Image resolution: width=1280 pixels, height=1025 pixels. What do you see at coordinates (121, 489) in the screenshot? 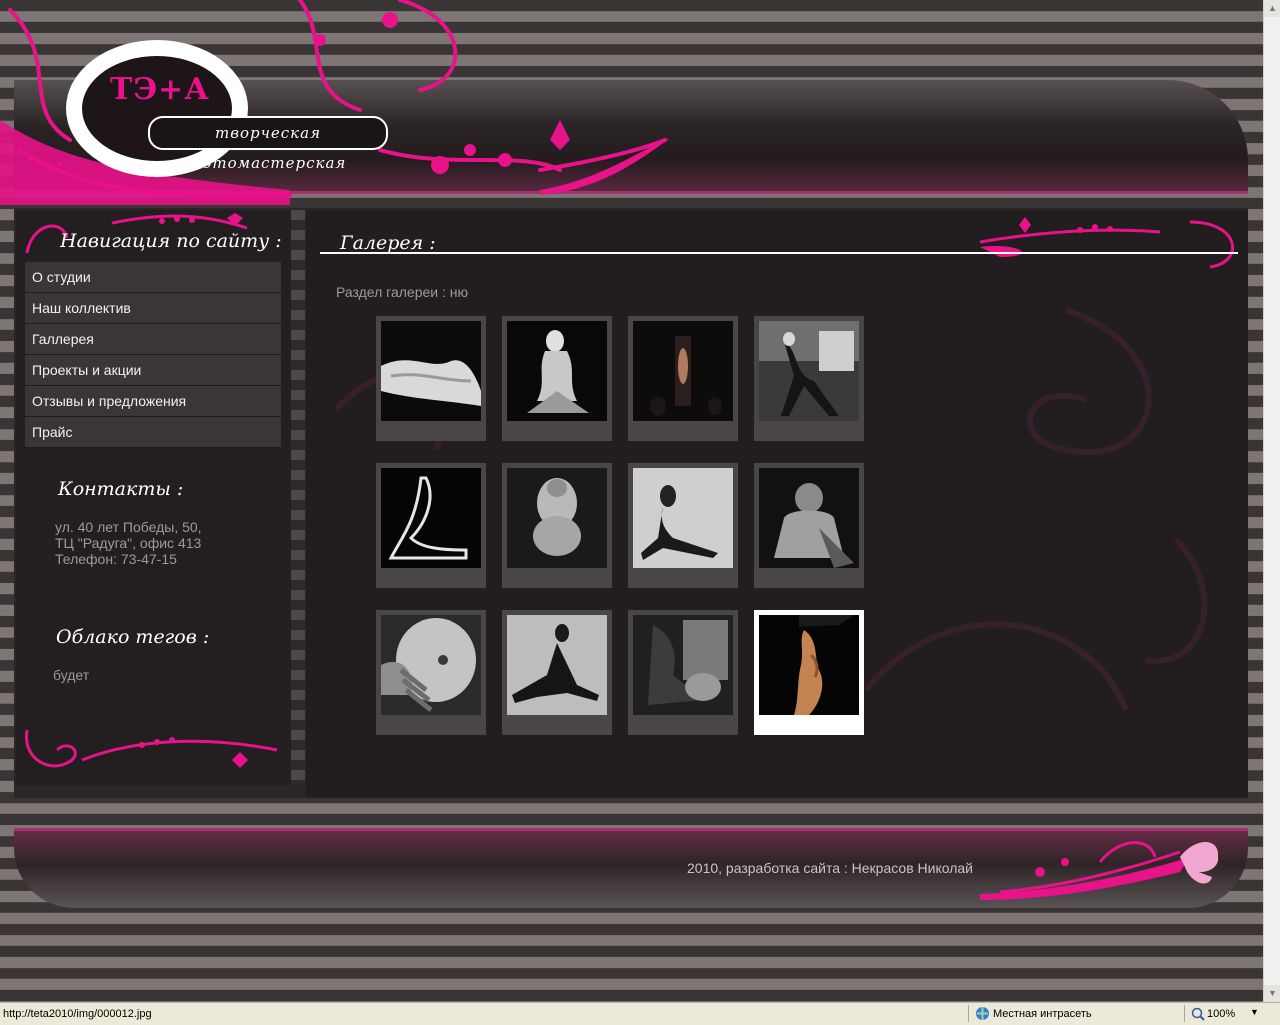
I see `contacts-title: Контакты :` at bounding box center [121, 489].